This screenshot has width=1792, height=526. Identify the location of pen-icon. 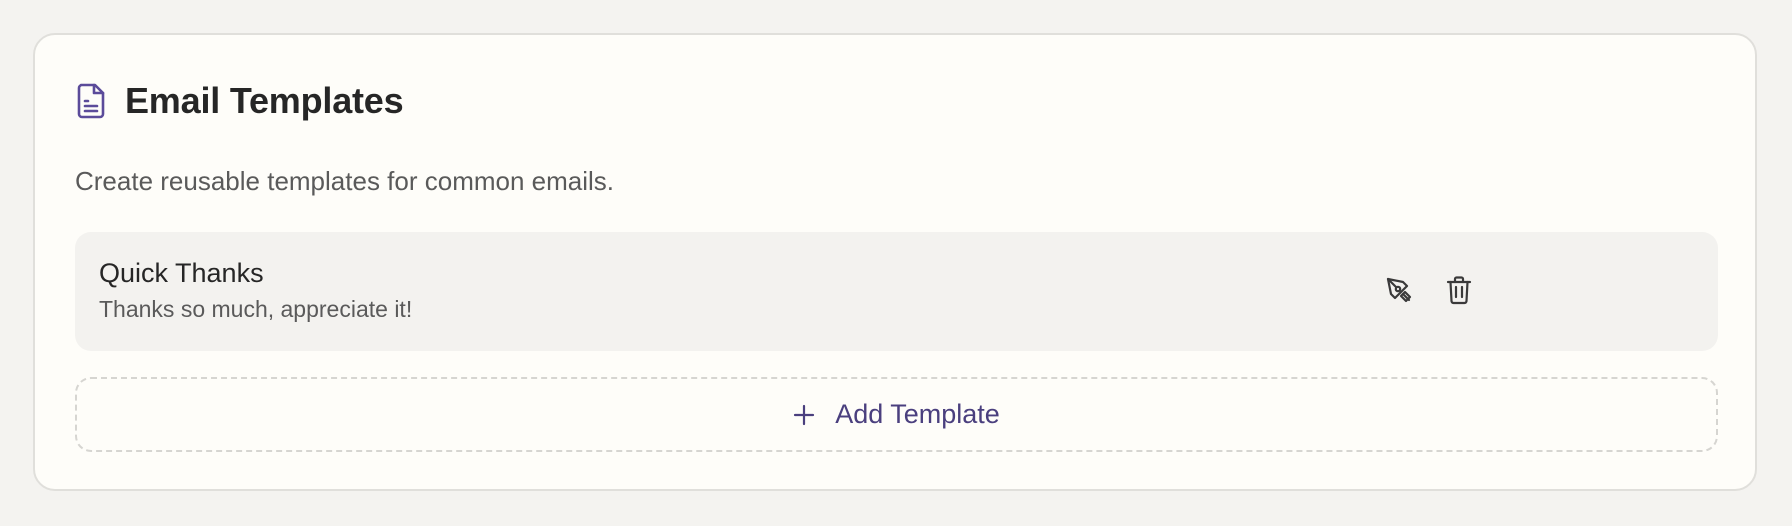
(1399, 292).